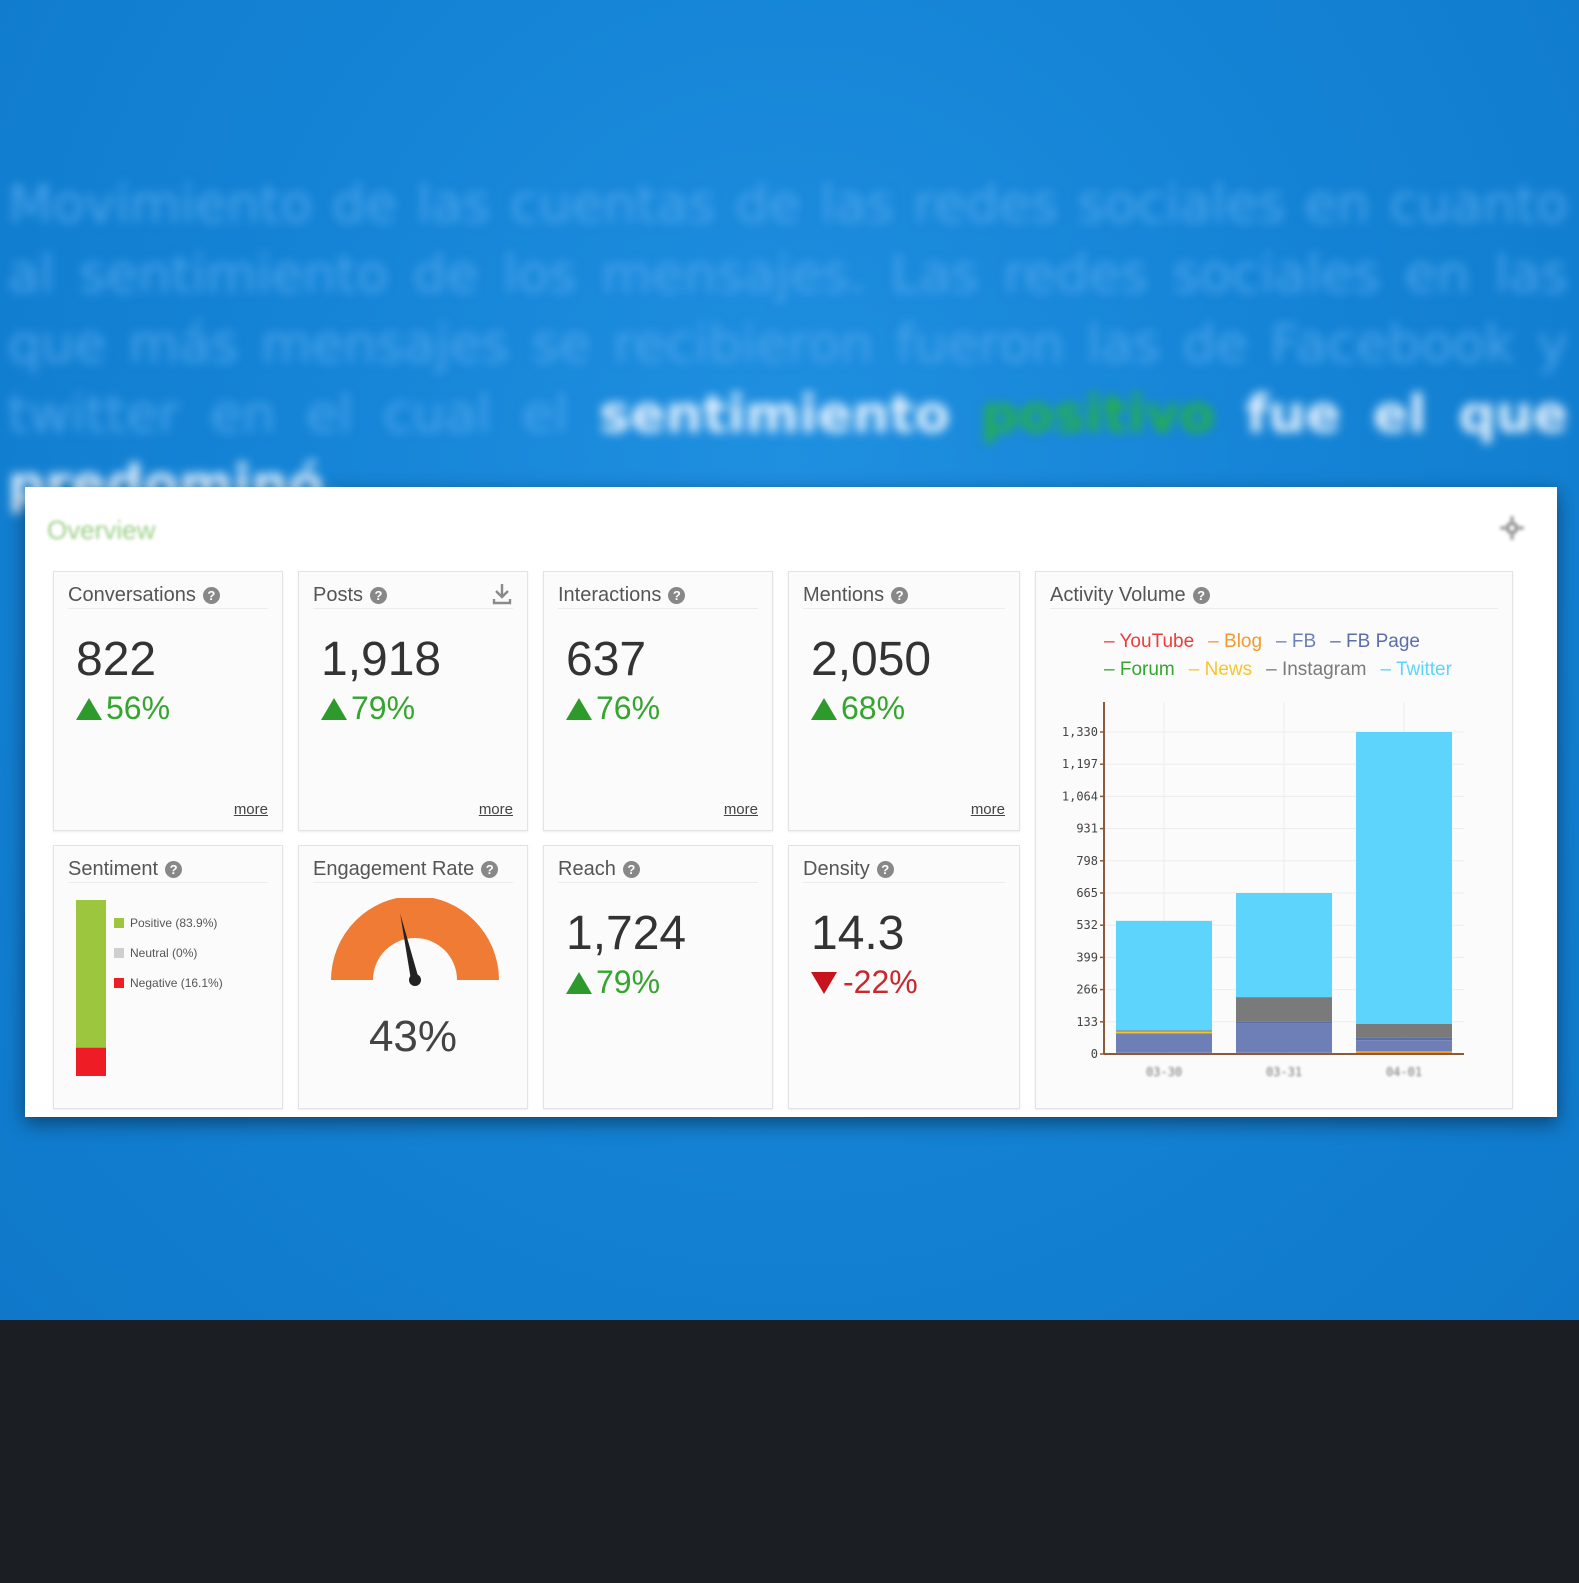 The image size is (1579, 1583). I want to click on metric-delta-text: -22%, so click(880, 982).